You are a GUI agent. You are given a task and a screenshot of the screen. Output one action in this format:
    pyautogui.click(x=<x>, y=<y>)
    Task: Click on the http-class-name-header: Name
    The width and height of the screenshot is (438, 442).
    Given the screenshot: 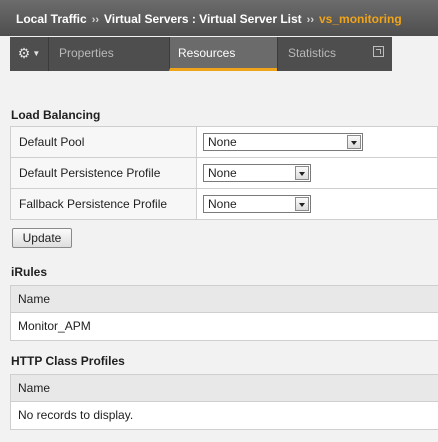 What is the action you would take?
    pyautogui.click(x=224, y=388)
    